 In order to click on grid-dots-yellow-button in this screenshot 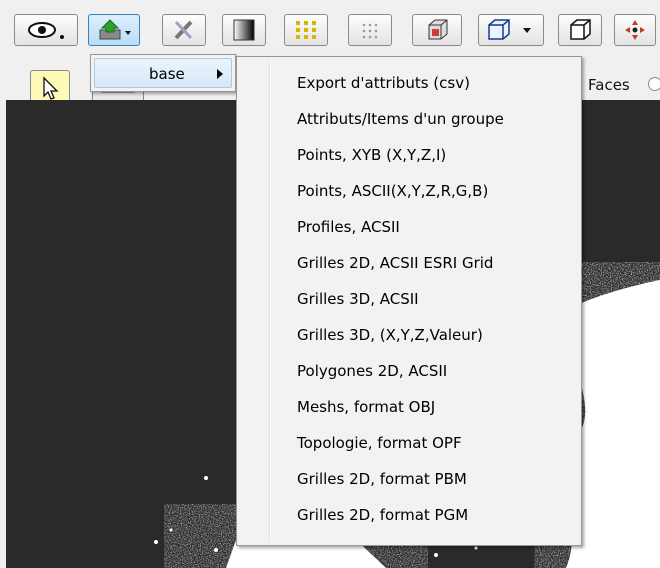, I will do `click(306, 30)`.